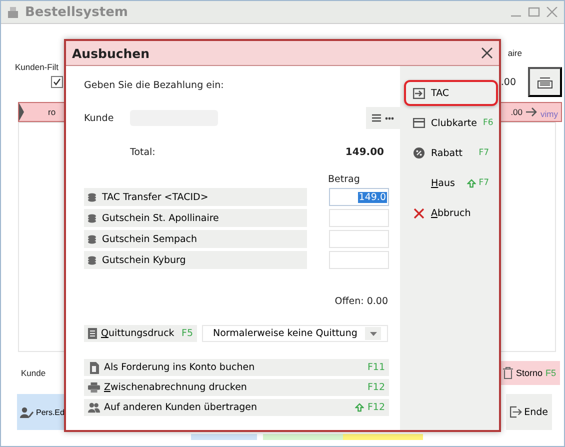 This screenshot has width=565, height=447. What do you see at coordinates (27, 412) in the screenshot?
I see `user-edit-icon` at bounding box center [27, 412].